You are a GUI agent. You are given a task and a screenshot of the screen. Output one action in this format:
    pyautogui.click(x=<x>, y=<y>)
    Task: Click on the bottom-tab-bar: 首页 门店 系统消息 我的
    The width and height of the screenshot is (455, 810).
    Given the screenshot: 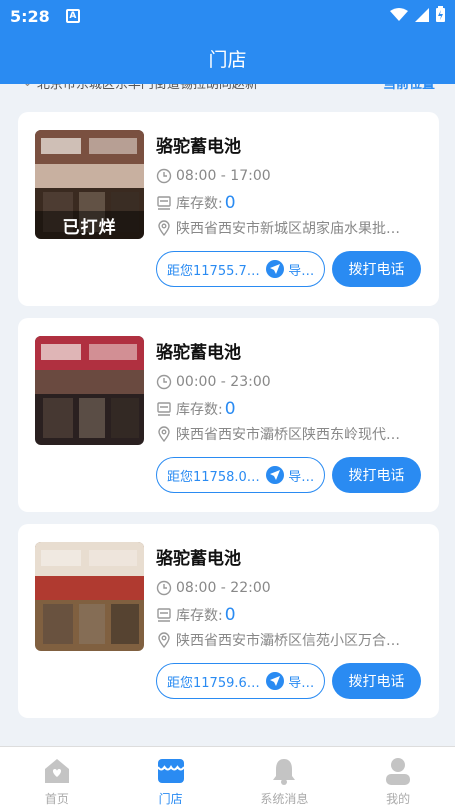 What is the action you would take?
    pyautogui.click(x=227, y=778)
    